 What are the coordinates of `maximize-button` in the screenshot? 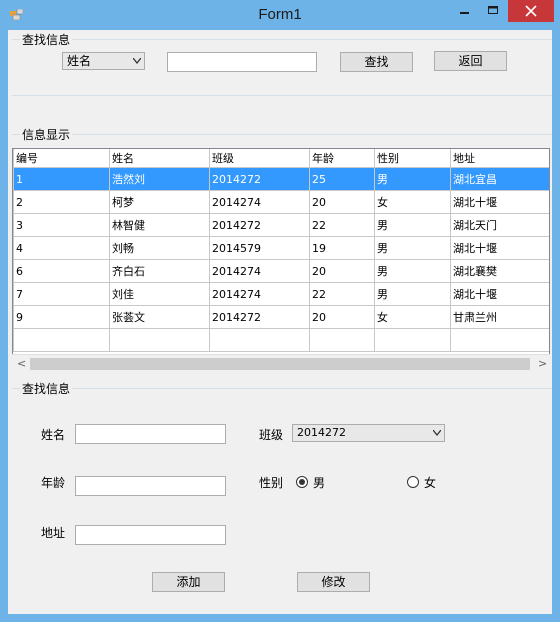 It's located at (493, 11).